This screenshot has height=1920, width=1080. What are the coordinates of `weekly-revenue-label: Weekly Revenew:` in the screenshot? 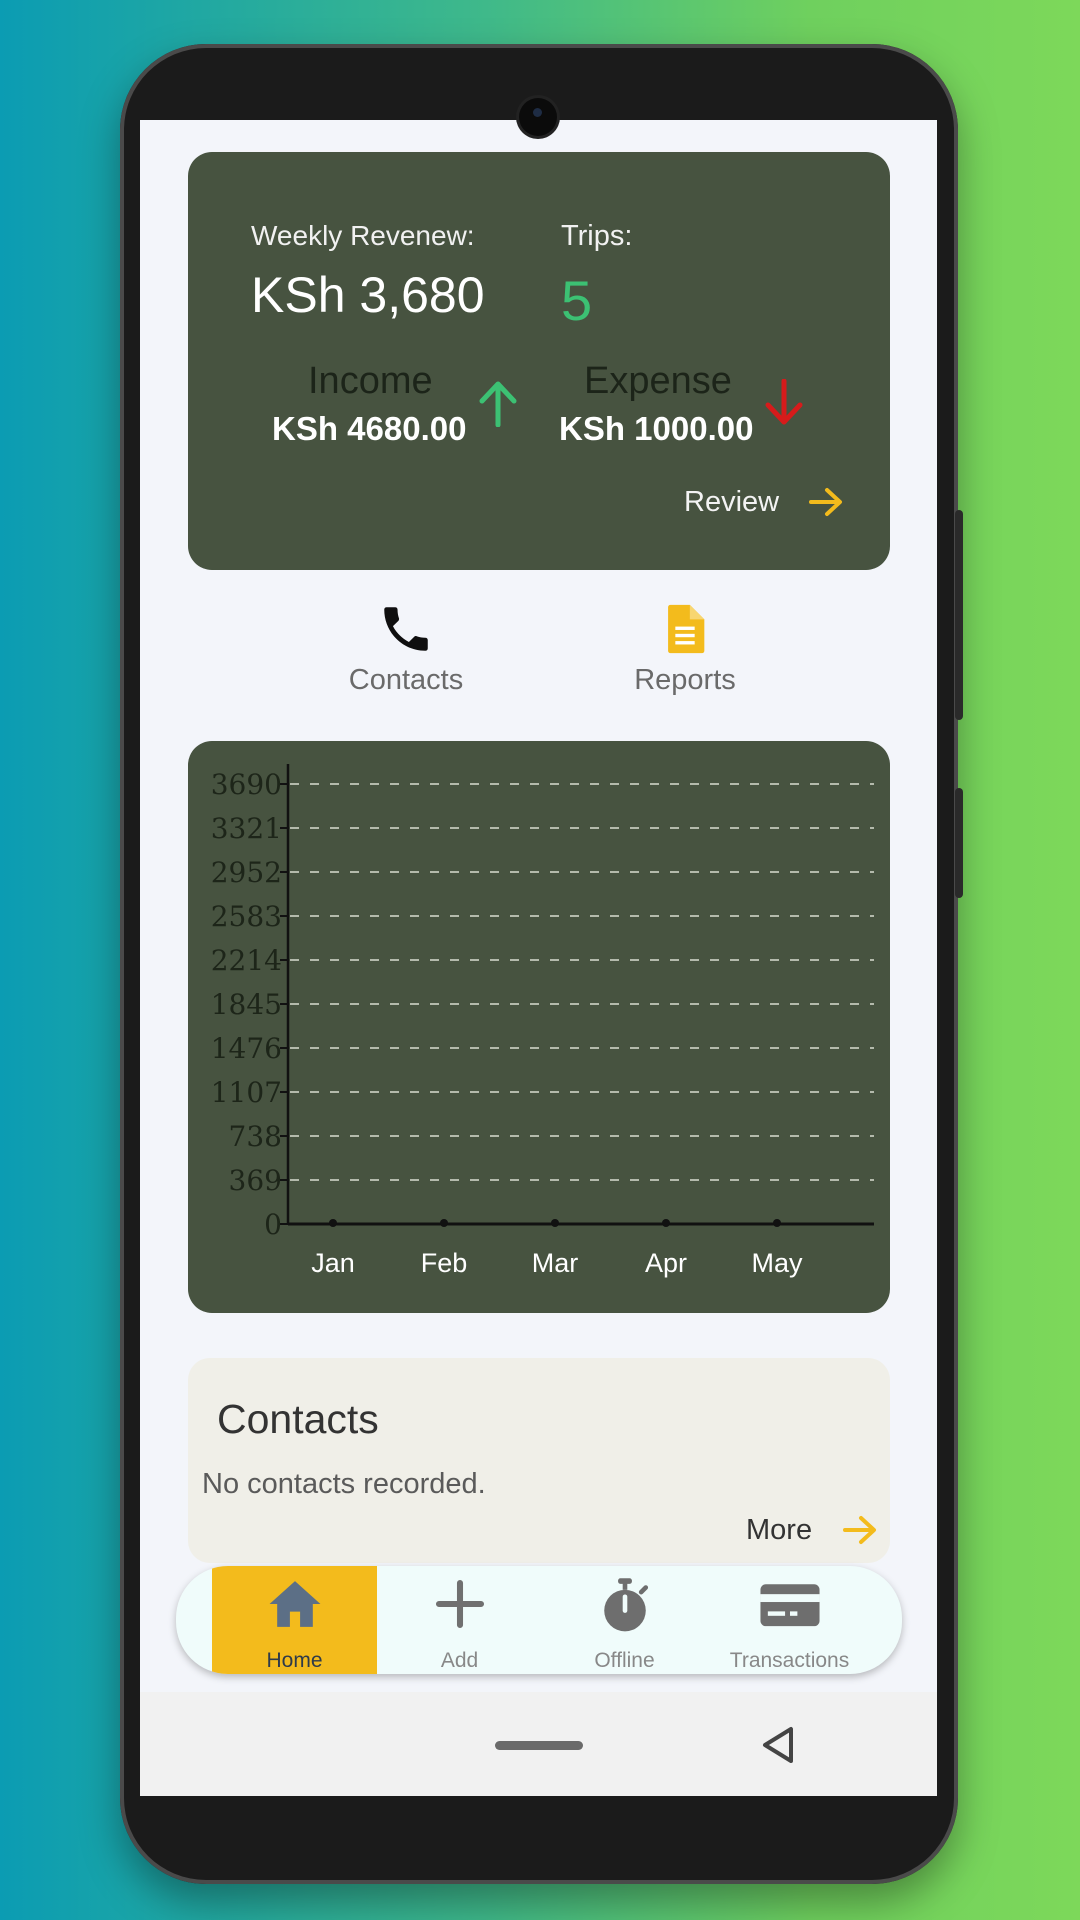 It's located at (363, 235).